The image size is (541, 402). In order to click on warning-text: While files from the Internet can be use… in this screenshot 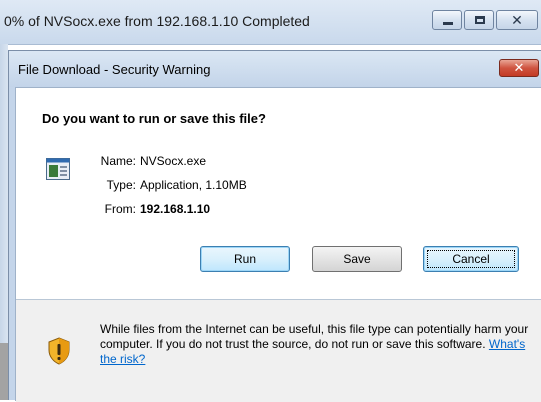, I will do `click(314, 336)`.